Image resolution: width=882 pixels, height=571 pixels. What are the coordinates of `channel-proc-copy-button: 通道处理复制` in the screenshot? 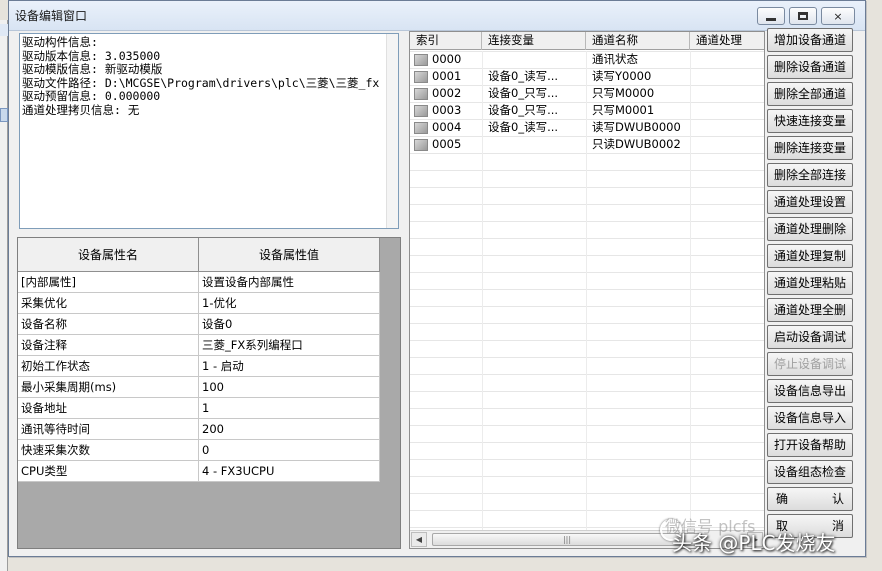 It's located at (810, 256).